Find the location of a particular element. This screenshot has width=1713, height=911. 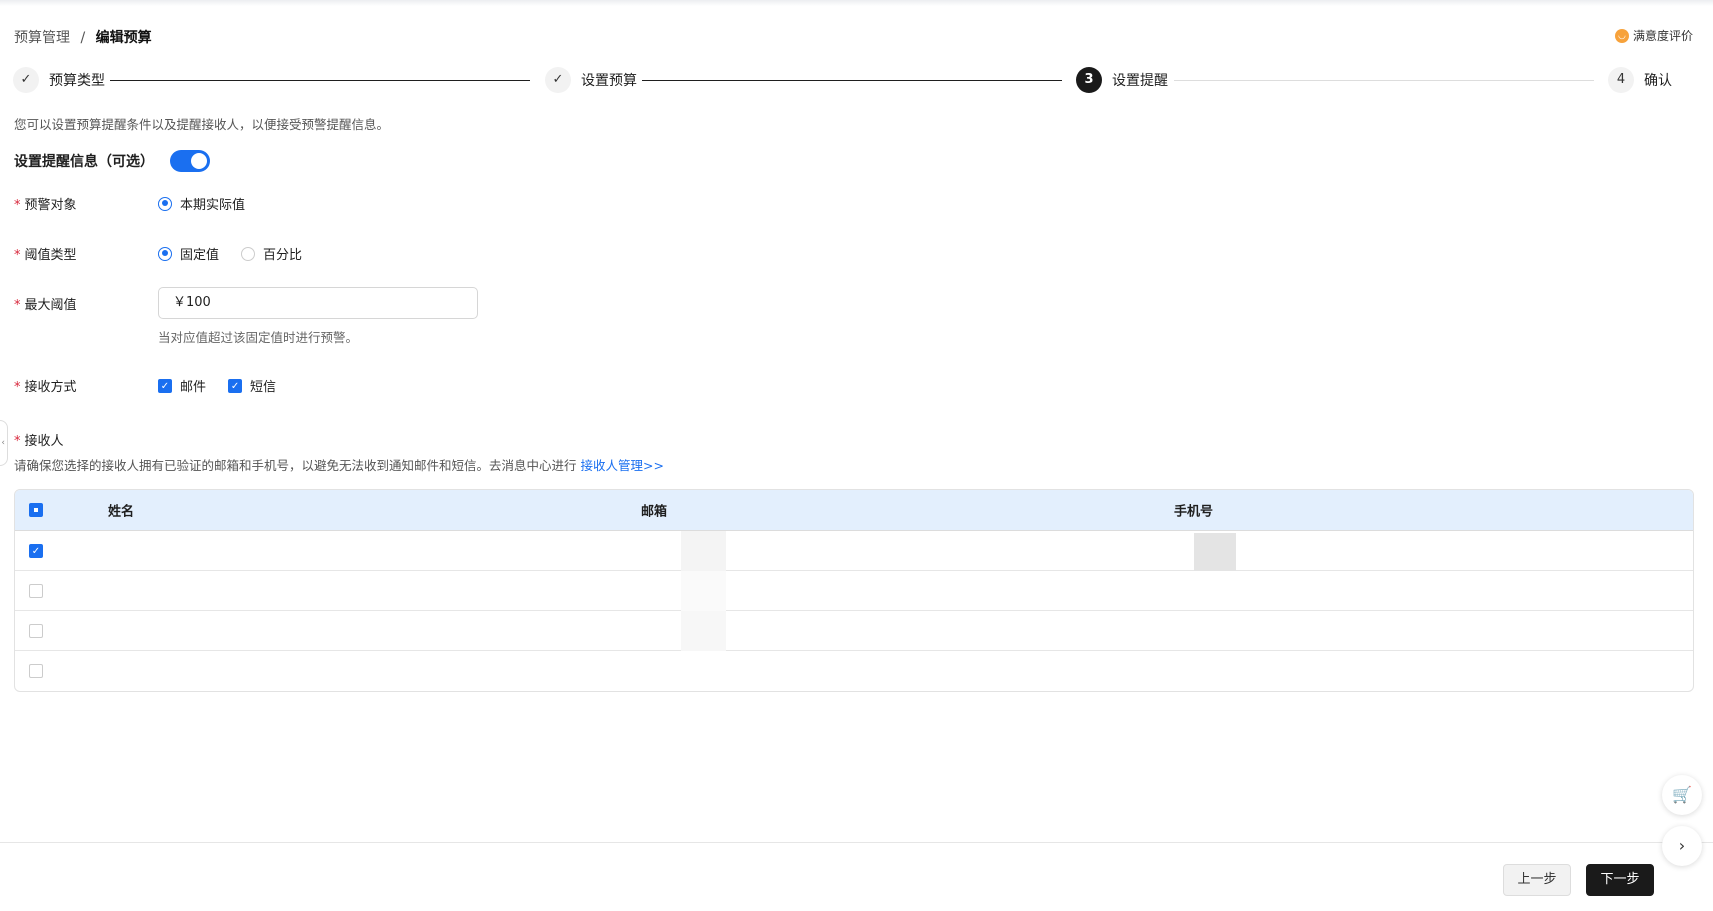

target-label: * 预警对象 is located at coordinates (45, 203).